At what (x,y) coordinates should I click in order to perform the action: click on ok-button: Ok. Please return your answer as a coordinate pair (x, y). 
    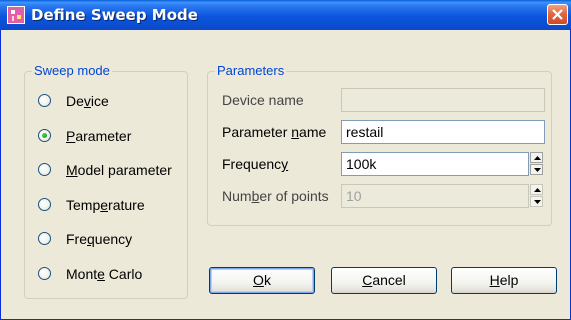
    Looking at the image, I should click on (262, 280).